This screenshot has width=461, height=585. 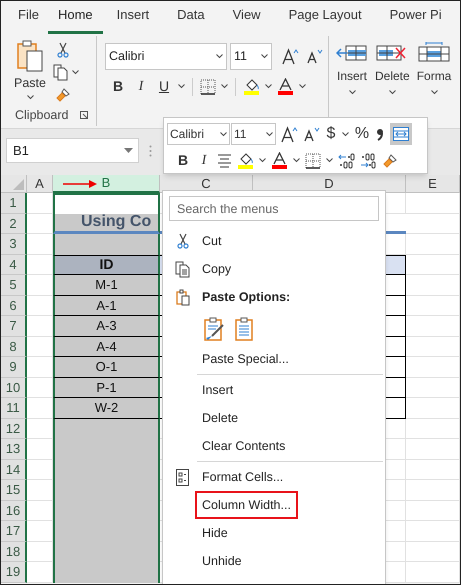 What do you see at coordinates (214, 328) in the screenshot?
I see `paste-formatting-icon` at bounding box center [214, 328].